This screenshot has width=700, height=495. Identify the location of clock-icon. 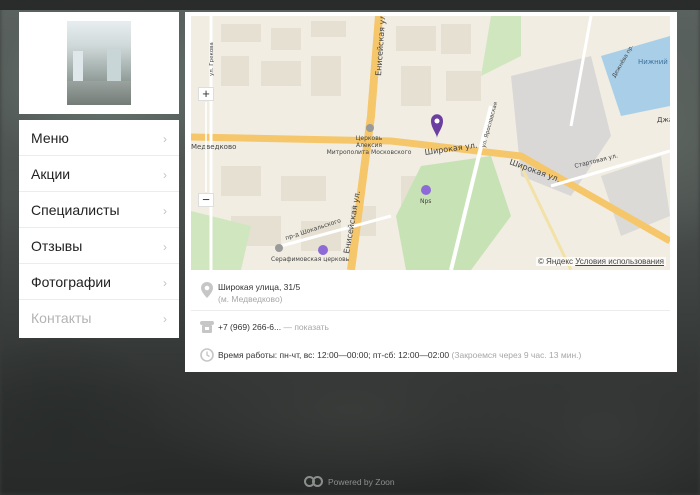
(207, 356).